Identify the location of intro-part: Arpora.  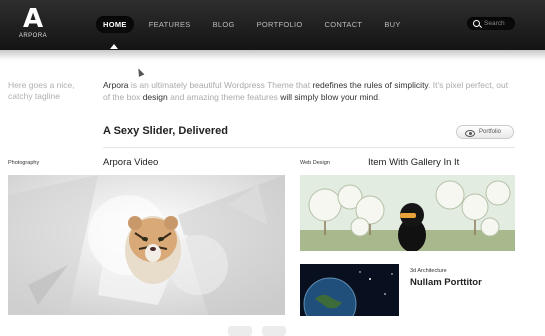
(116, 85).